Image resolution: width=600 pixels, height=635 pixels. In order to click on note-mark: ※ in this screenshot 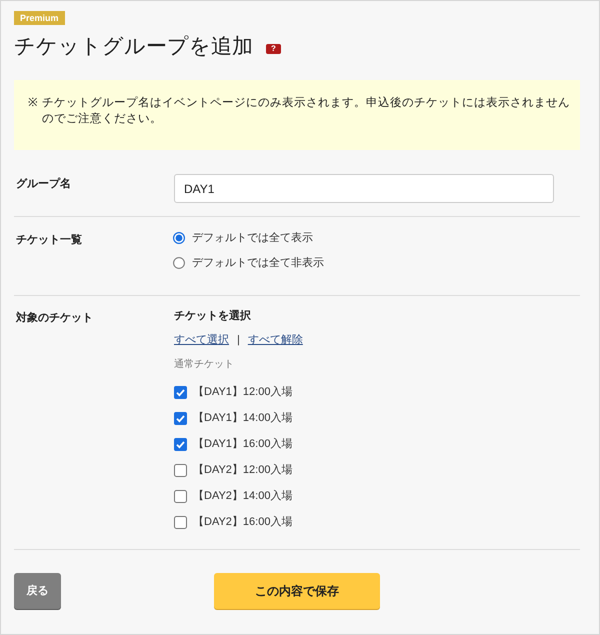, I will do `click(33, 103)`.